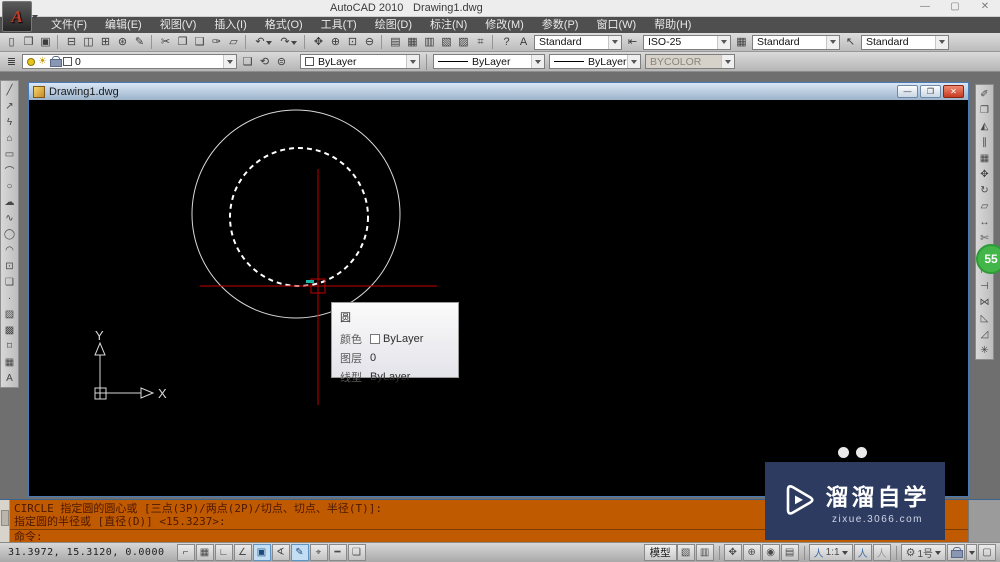 The width and height of the screenshot is (1000, 562). What do you see at coordinates (9, 170) in the screenshot?
I see `draw-arc: ⌒` at bounding box center [9, 170].